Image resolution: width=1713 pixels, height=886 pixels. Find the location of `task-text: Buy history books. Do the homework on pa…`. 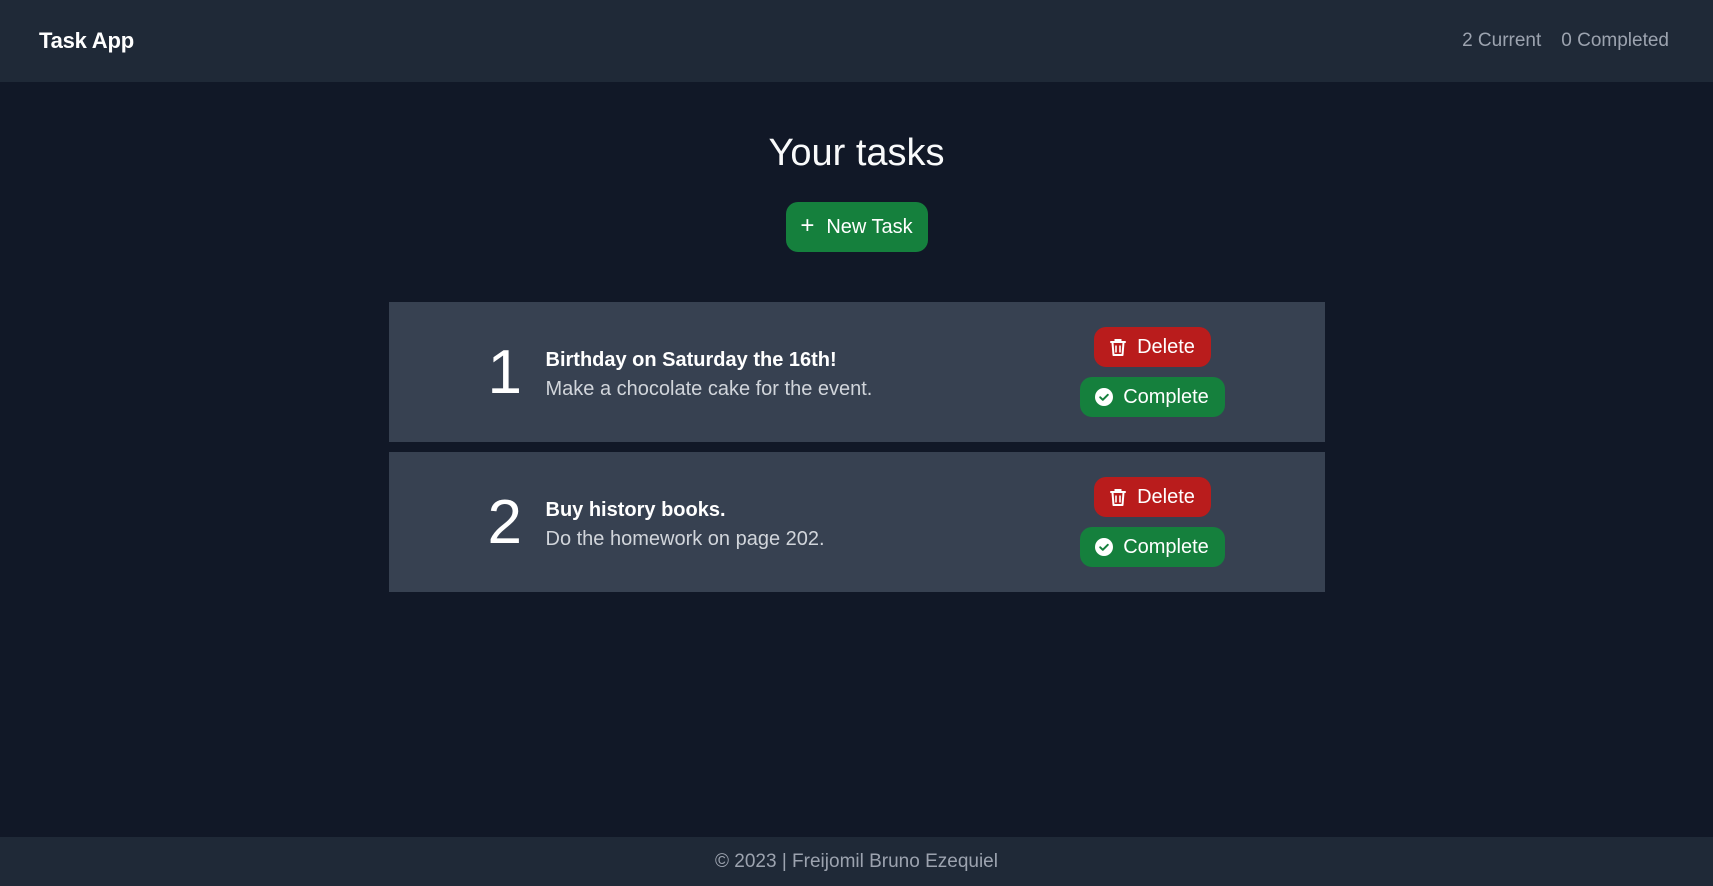

task-text: Buy history books. Do the homework on pa… is located at coordinates (685, 525).